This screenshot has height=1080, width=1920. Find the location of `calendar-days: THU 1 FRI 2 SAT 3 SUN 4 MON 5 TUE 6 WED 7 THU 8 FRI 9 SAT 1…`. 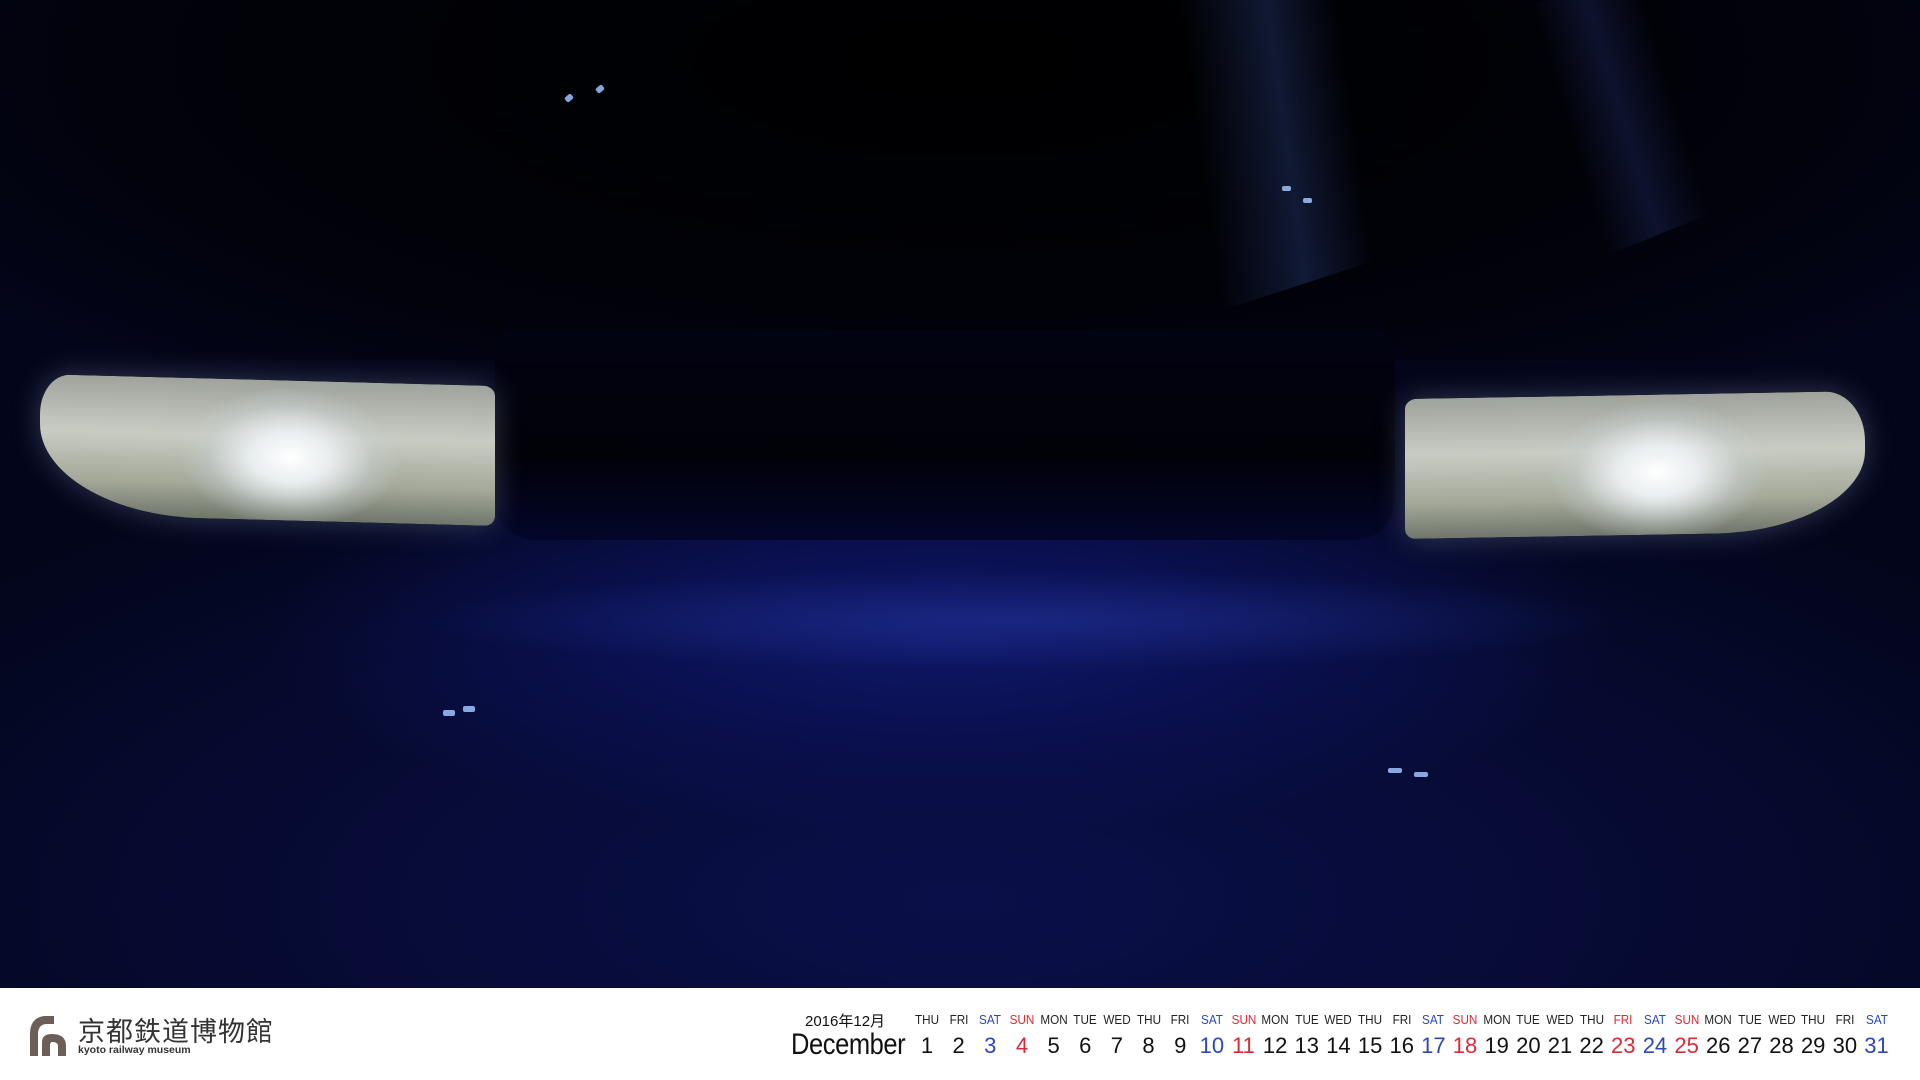

calendar-days: THU 1 FRI 2 SAT 3 SUN 4 MON 5 TUE 6 WED 7 THU 8 FRI 9 SAT 1… is located at coordinates (1410, 1042).